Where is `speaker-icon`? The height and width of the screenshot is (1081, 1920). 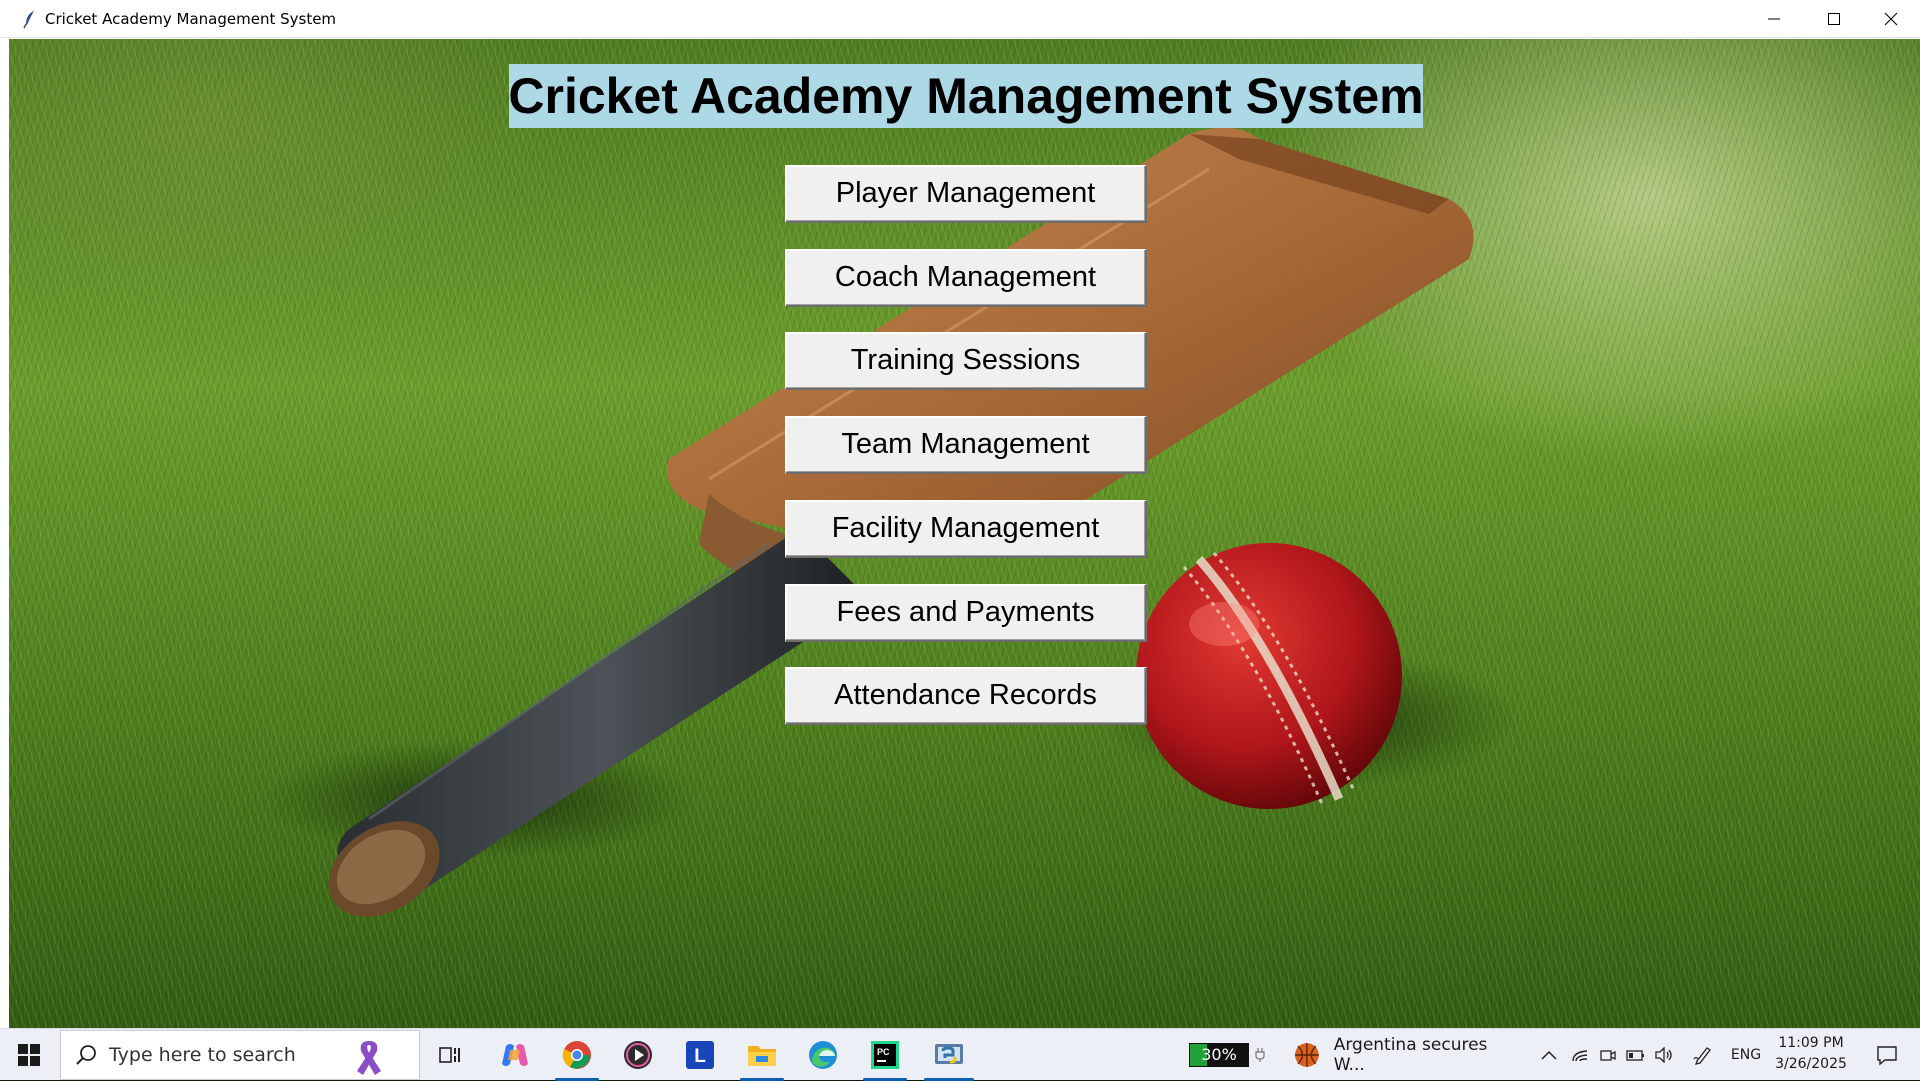 speaker-icon is located at coordinates (1663, 1055).